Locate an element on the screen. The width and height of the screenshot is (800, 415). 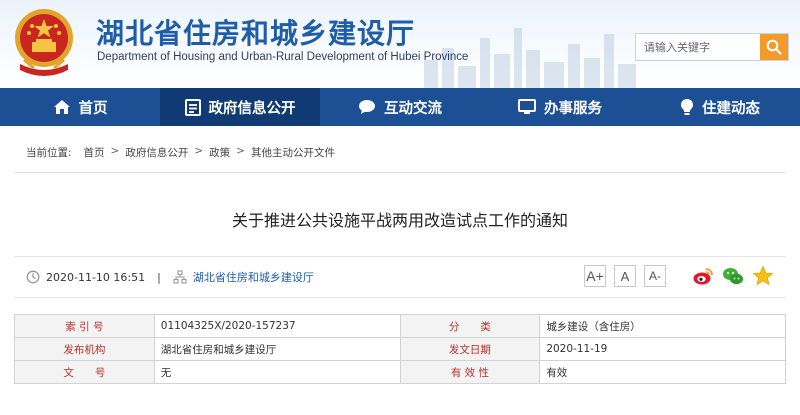
article-meta-bar: 2020-11-10 16:51 | 湖北省住房和城乡建设厅 A+ A A- is located at coordinates (400, 277).